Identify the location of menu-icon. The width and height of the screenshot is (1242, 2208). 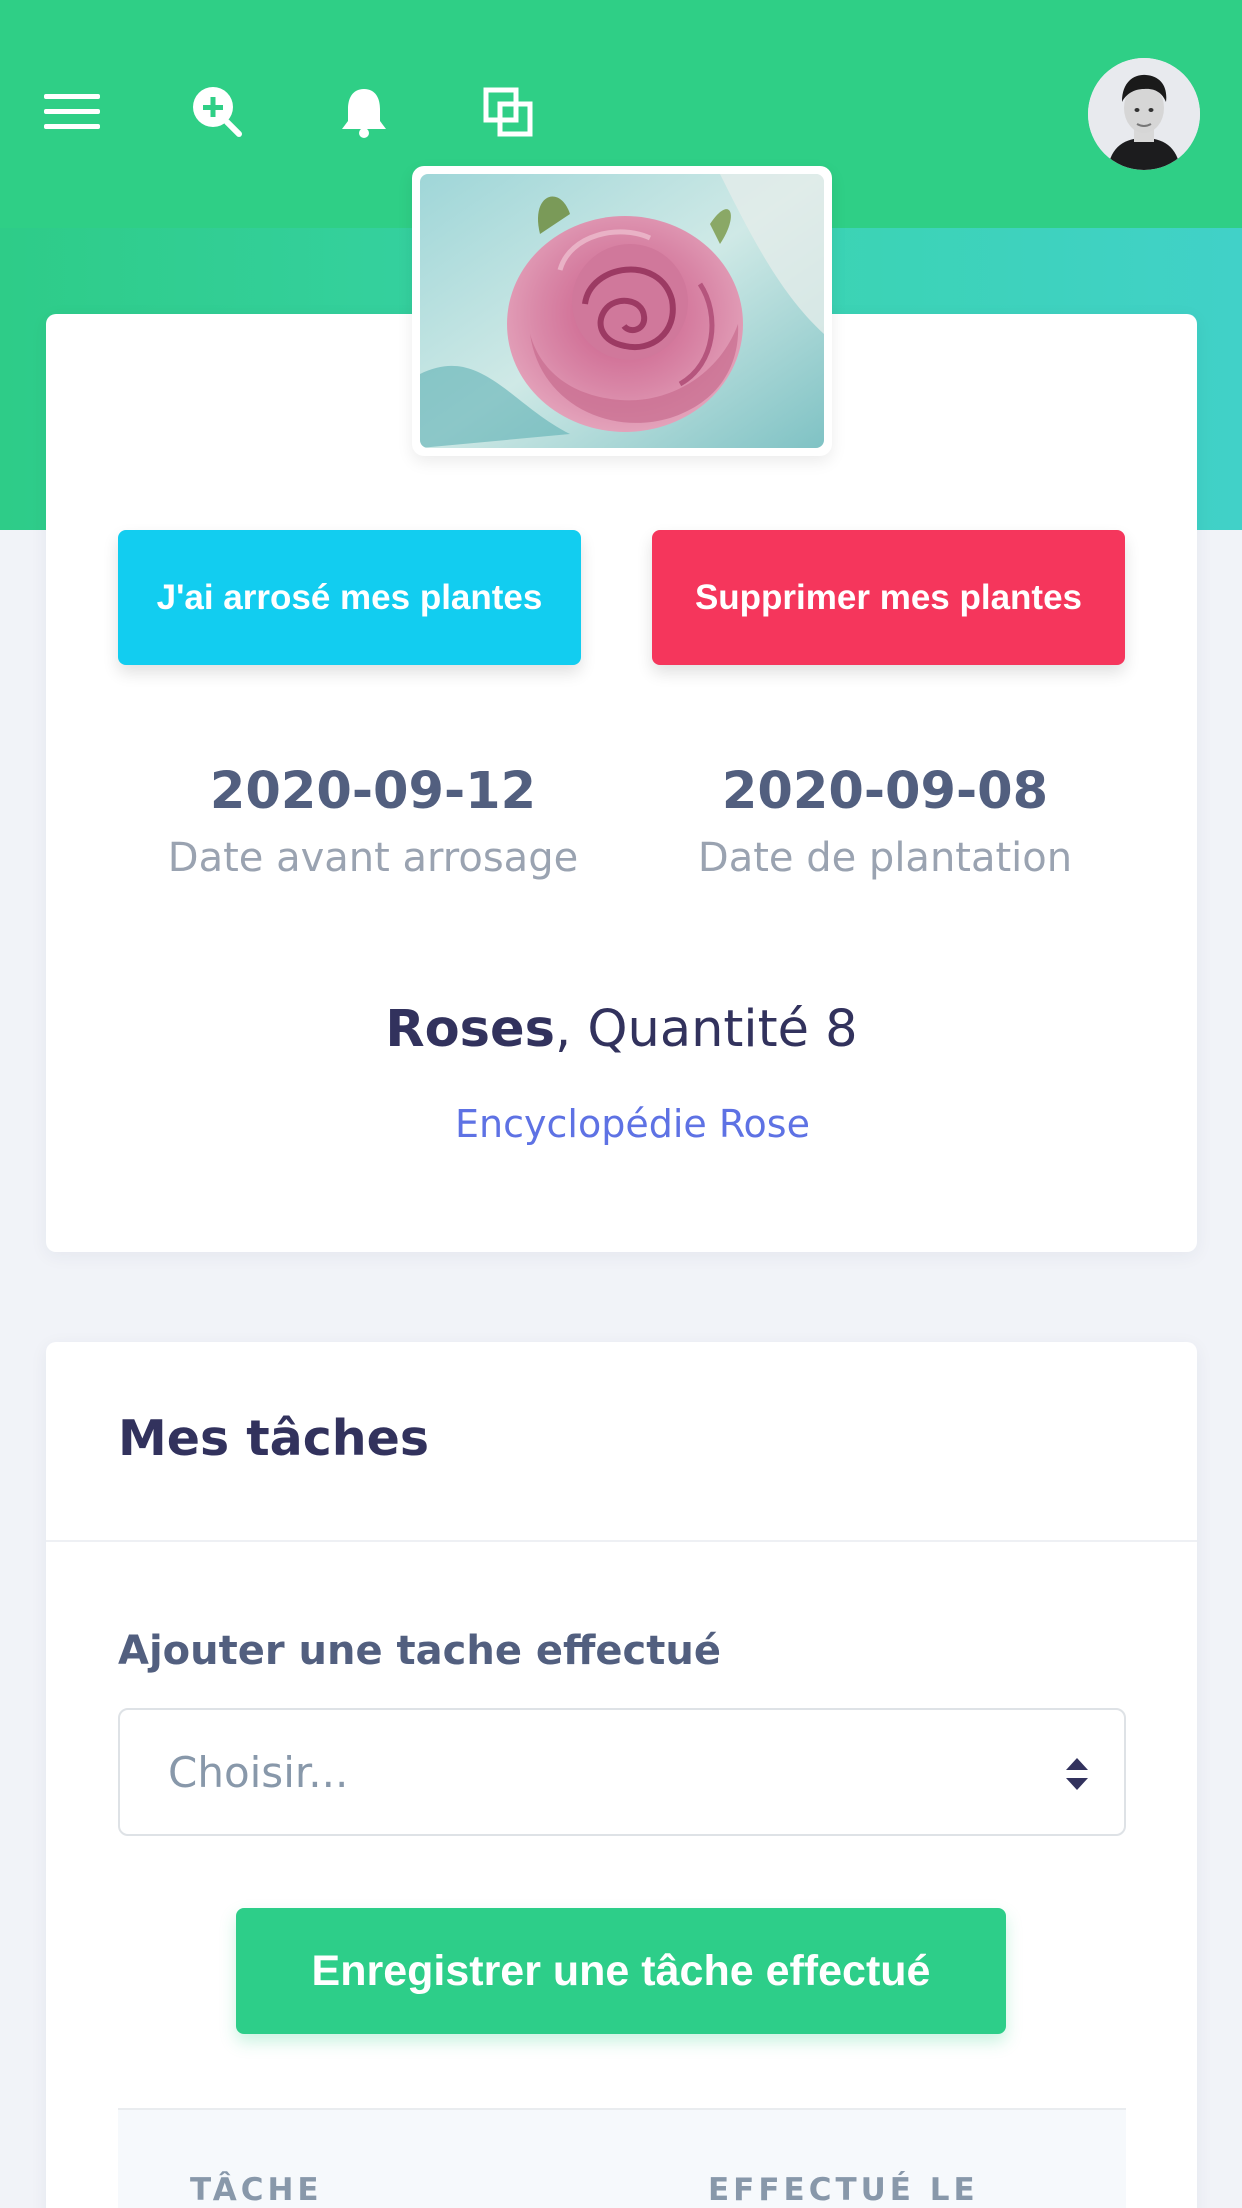
(72, 112).